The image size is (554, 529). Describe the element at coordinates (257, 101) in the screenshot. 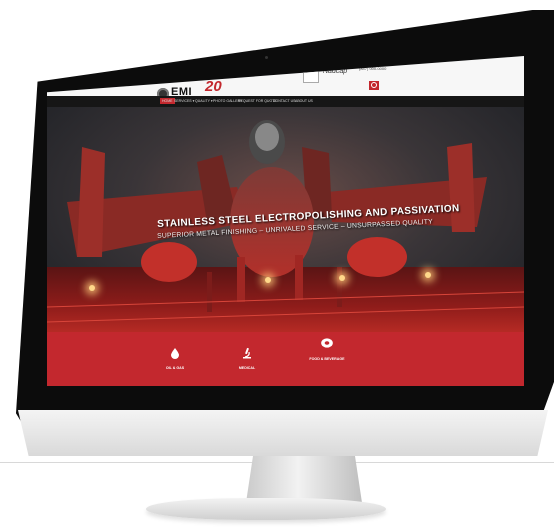

I see `nav-request-quote: REQUEST FOR QUOTE` at that location.